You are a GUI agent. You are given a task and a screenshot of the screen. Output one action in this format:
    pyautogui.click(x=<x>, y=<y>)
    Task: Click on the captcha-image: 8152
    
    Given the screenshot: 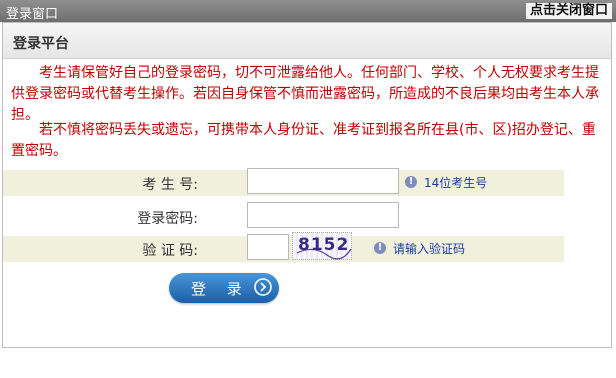 What is the action you would take?
    pyautogui.click(x=322, y=246)
    